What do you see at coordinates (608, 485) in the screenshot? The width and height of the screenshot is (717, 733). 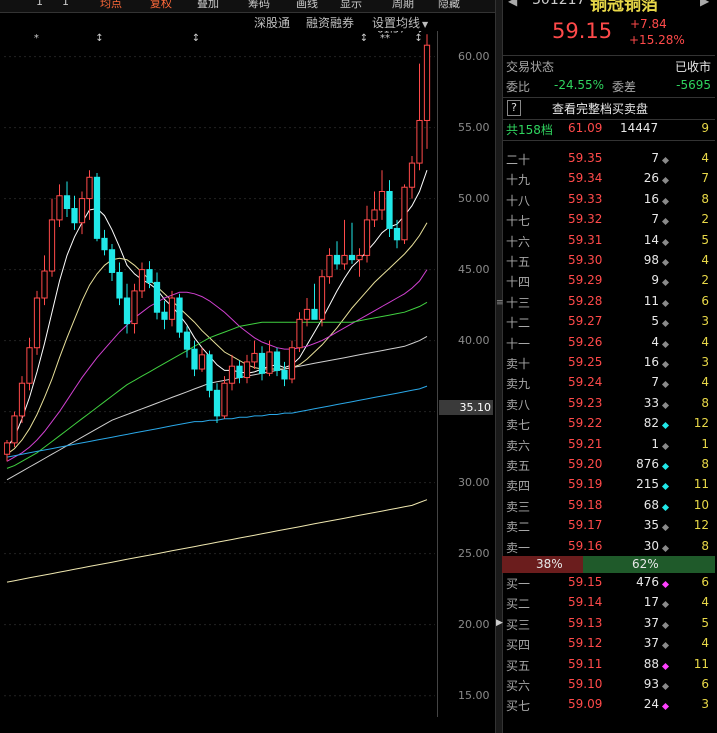 I see `ask-row: 卖四 59.19 215 11` at bounding box center [608, 485].